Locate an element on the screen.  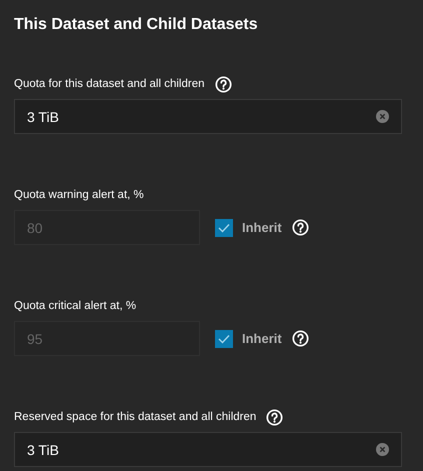
section-title: This Dataset and Child Datasets is located at coordinates (136, 25).